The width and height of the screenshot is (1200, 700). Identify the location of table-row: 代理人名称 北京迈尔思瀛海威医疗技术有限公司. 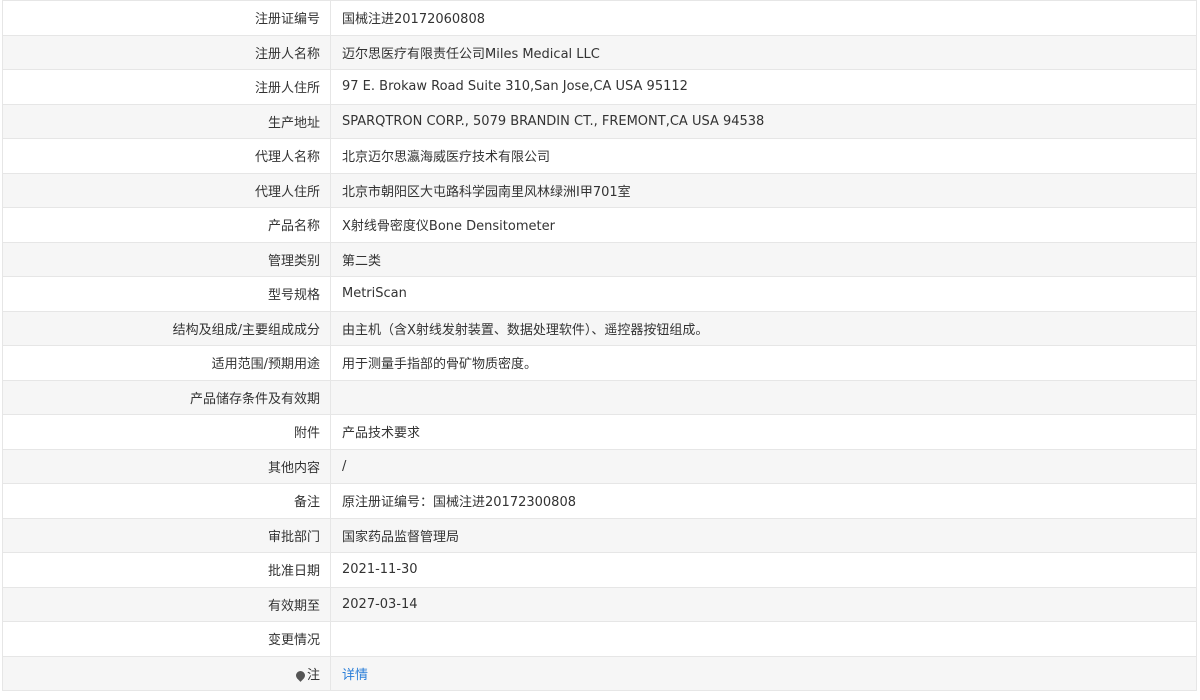
(599, 156).